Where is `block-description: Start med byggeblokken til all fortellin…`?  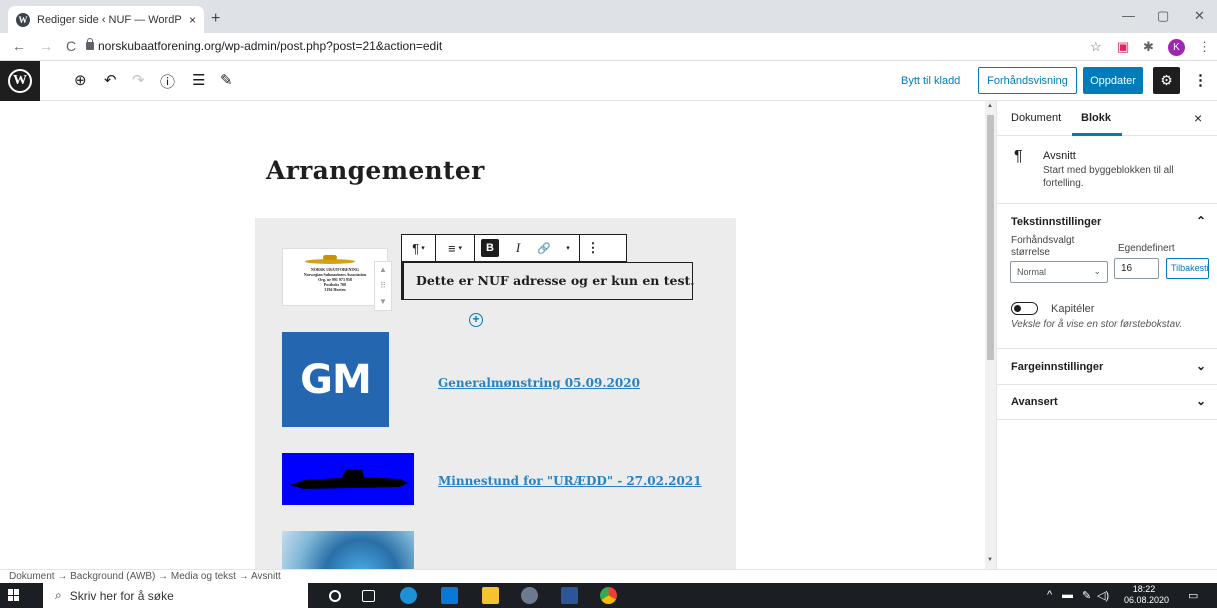 block-description: Start med byggeblokken til all fortellin… is located at coordinates (1108, 177).